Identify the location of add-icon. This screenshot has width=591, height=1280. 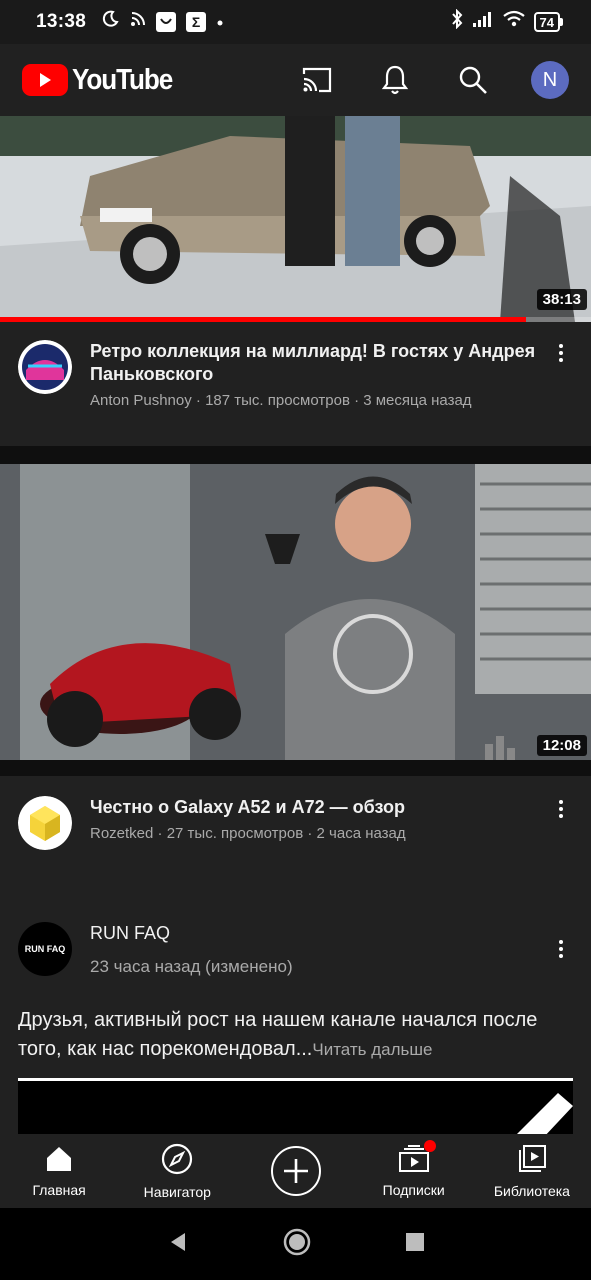
(295, 1171).